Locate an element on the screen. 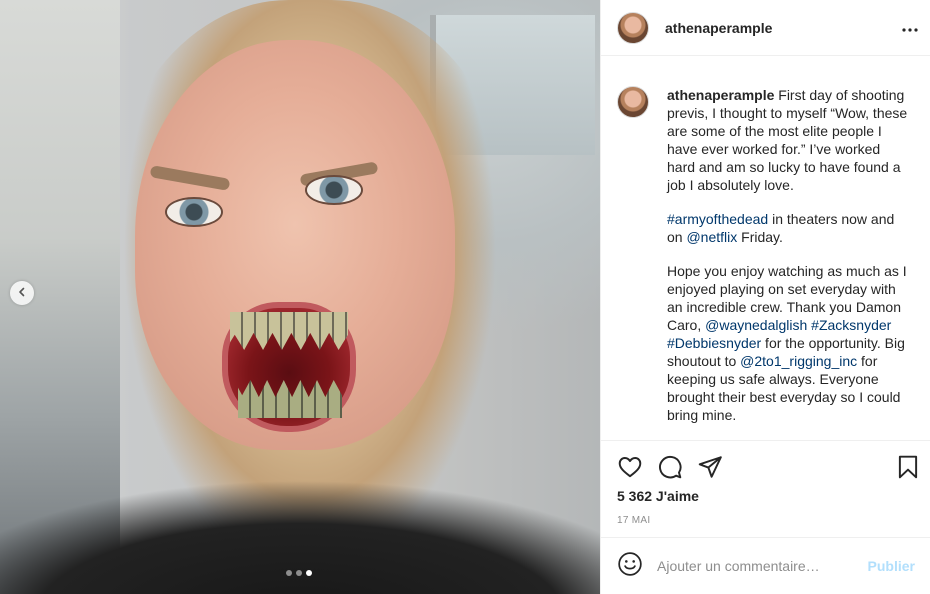 The image size is (930, 594). header-username: athenaperample is located at coordinates (718, 28).